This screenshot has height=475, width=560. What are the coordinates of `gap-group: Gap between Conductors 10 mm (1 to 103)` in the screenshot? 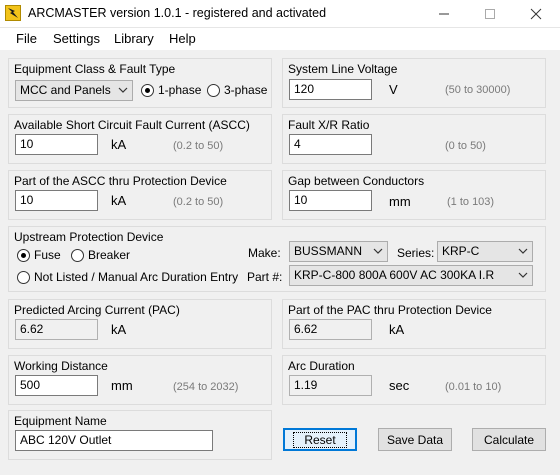 It's located at (414, 195).